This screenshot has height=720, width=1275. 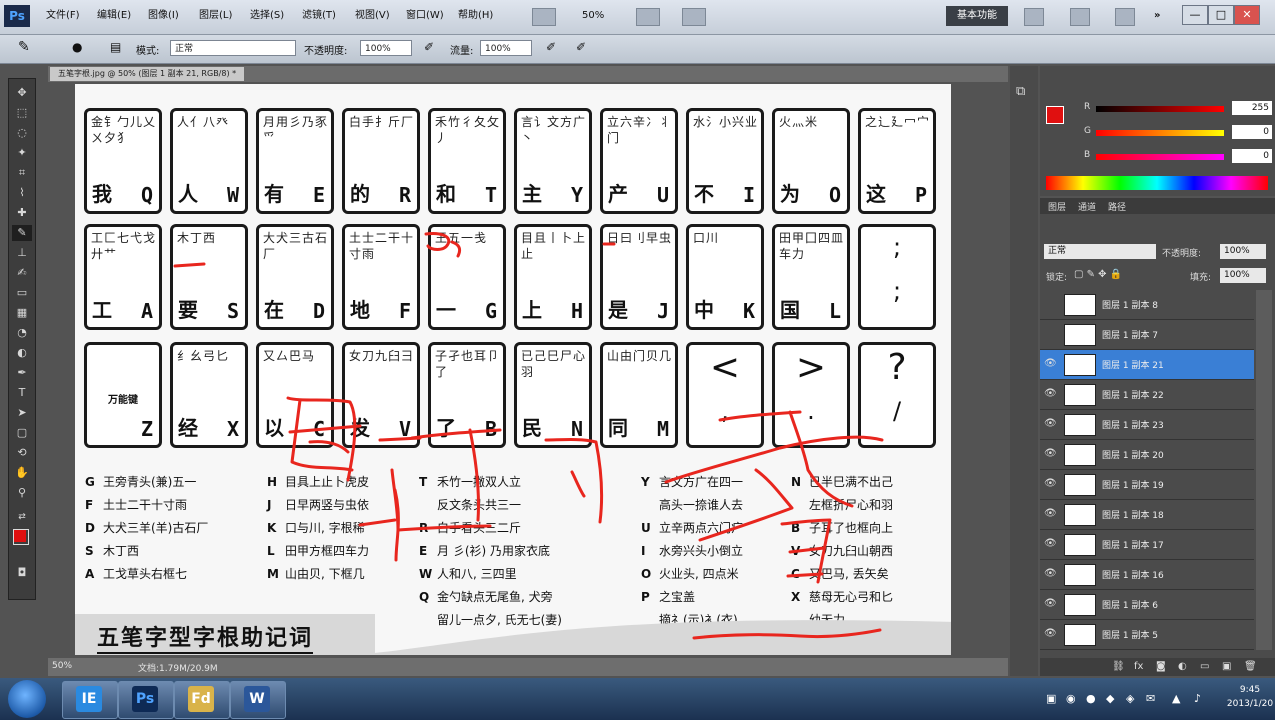 What do you see at coordinates (1147, 305) in the screenshot?
I see `layer-row: 图层 1 副本 8` at bounding box center [1147, 305].